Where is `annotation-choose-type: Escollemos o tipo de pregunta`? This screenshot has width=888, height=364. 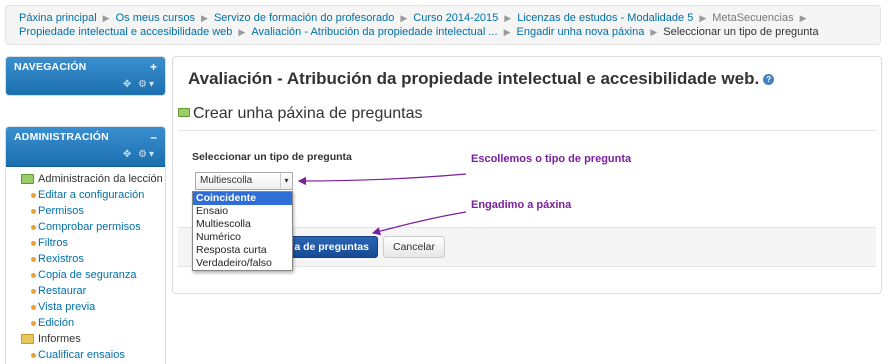
annotation-choose-type: Escollemos o tipo de pregunta is located at coordinates (551, 159).